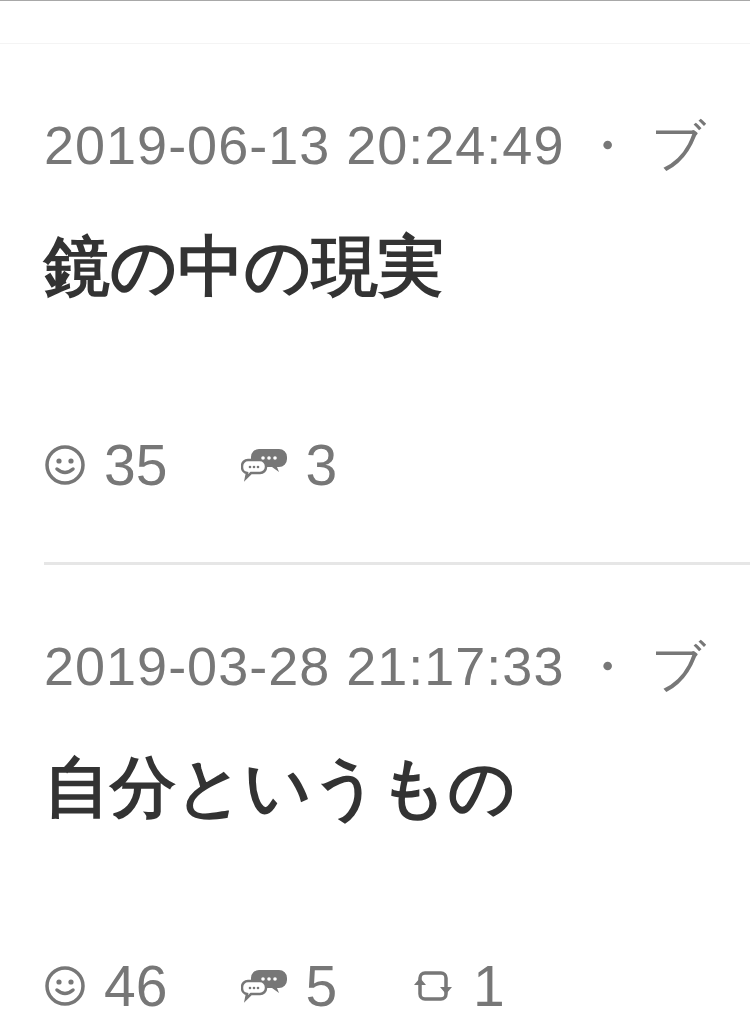  Describe the element at coordinates (376, 666) in the screenshot. I see `post-timestamp: 2019-03-28 21:17:33 ・ ブ` at that location.